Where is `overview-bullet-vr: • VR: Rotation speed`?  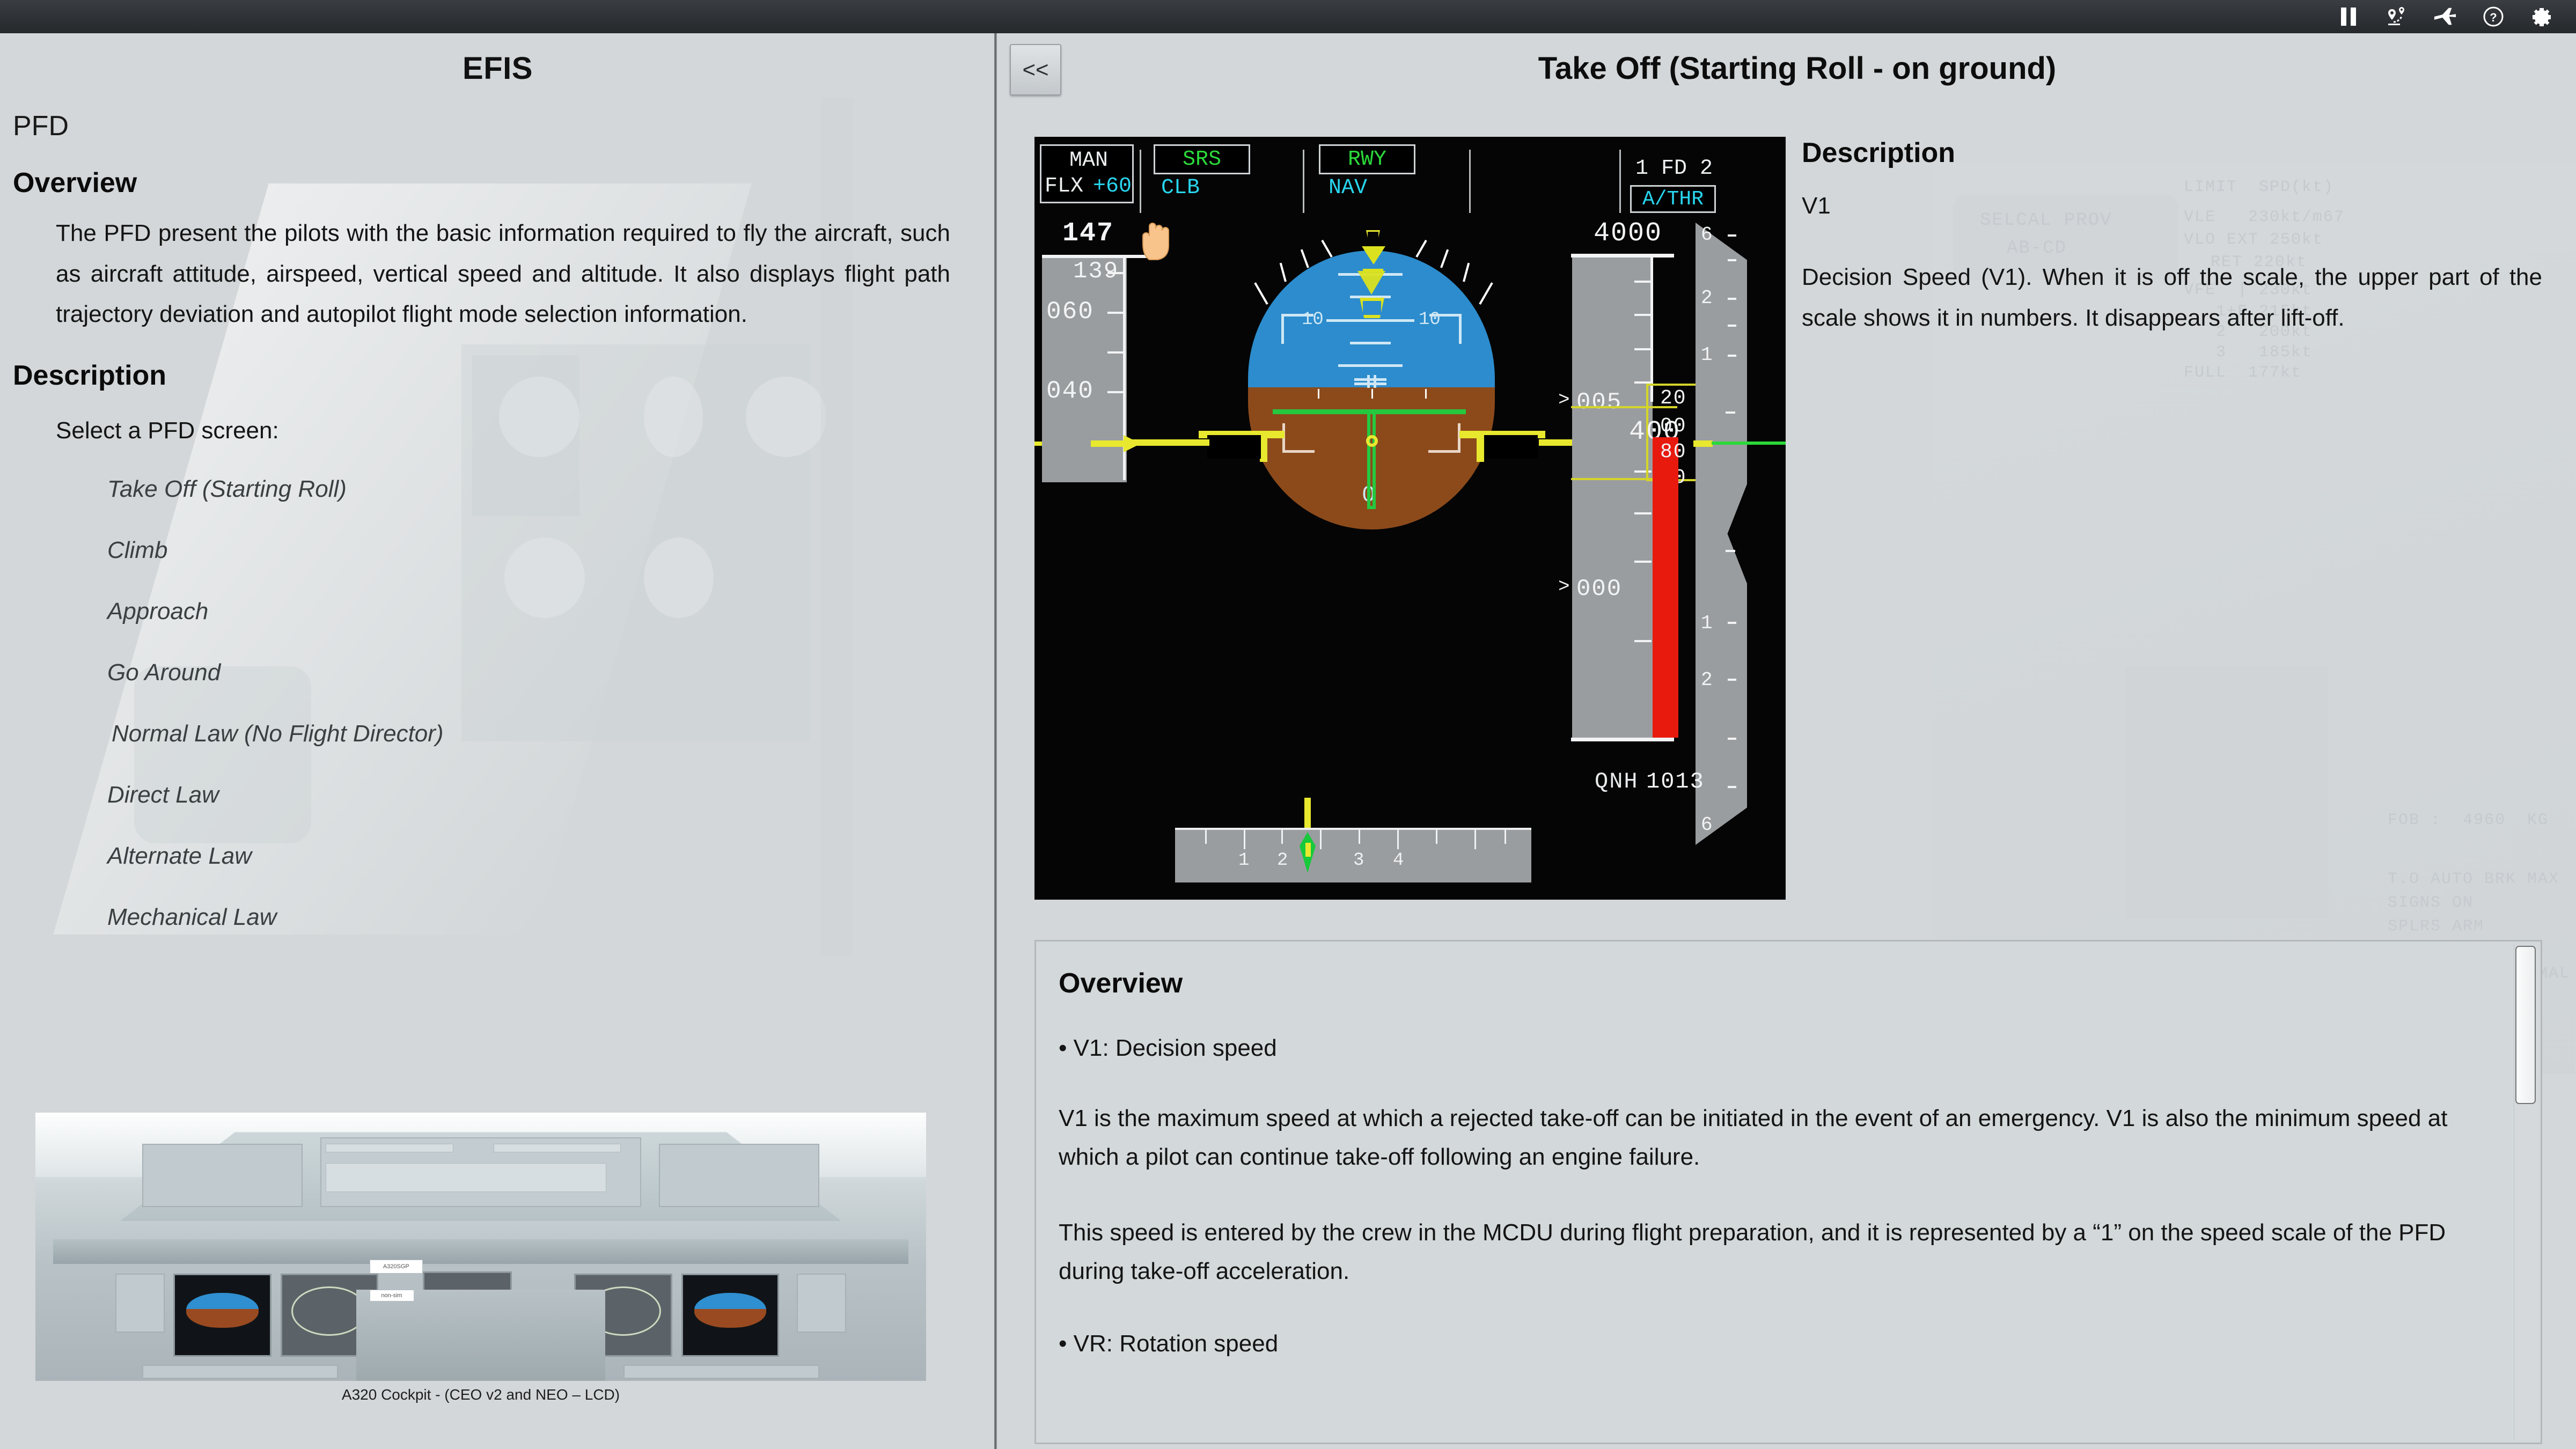
overview-bullet-vr: • VR: Rotation speed is located at coordinates (1169, 1343).